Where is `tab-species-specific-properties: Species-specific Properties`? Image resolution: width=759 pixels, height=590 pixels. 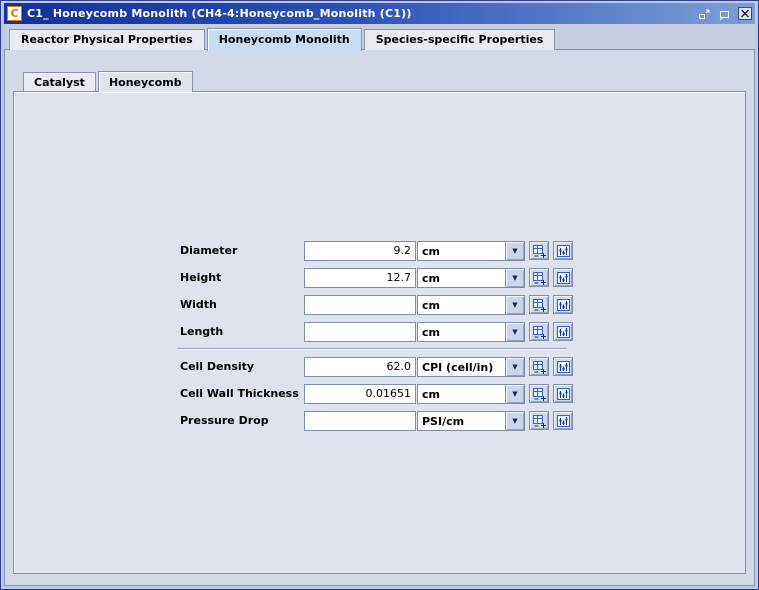
tab-species-specific-properties: Species-specific Properties is located at coordinates (459, 39).